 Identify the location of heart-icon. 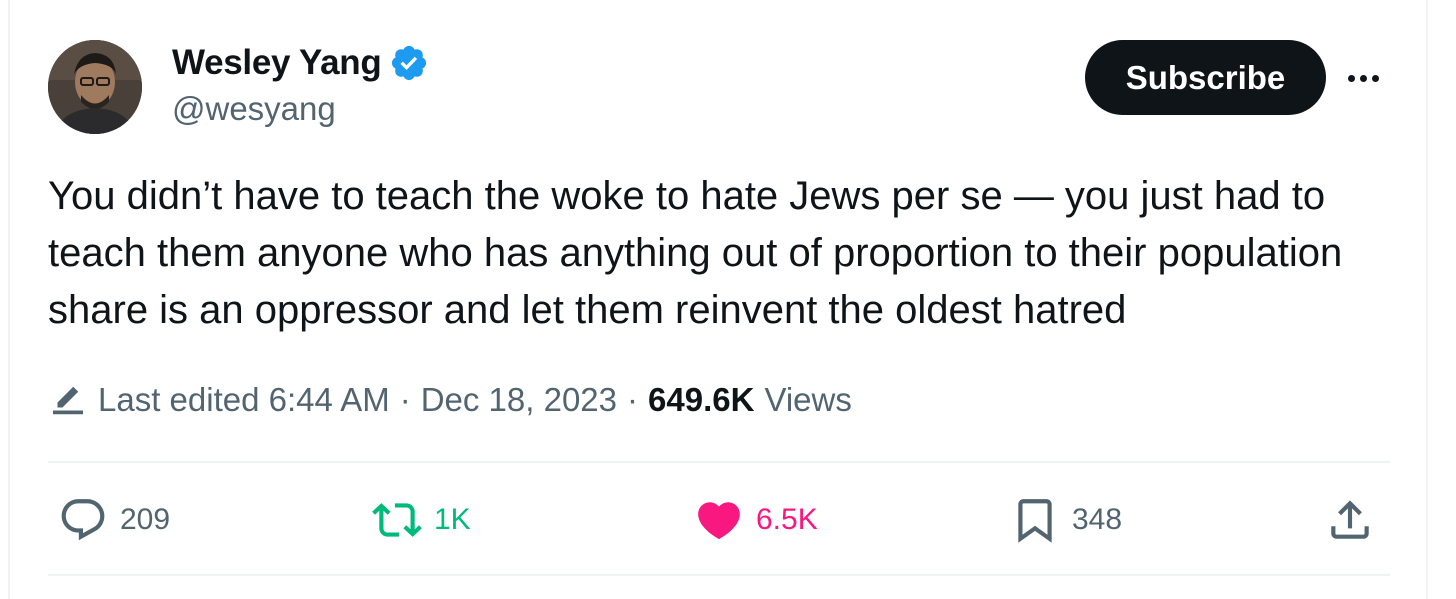
(719, 521).